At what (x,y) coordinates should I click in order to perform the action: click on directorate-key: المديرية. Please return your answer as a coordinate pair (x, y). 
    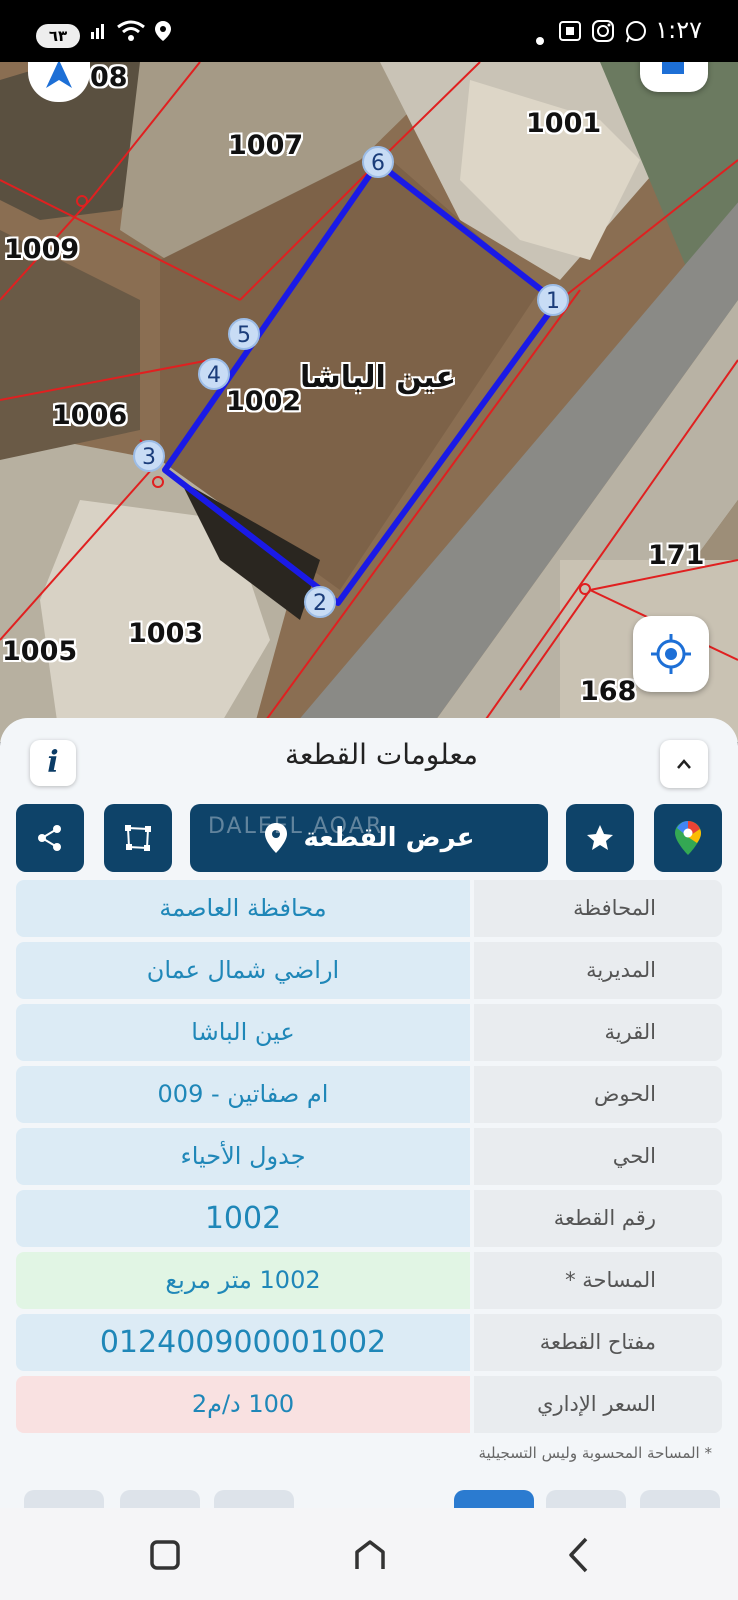
    Looking at the image, I should click on (598, 970).